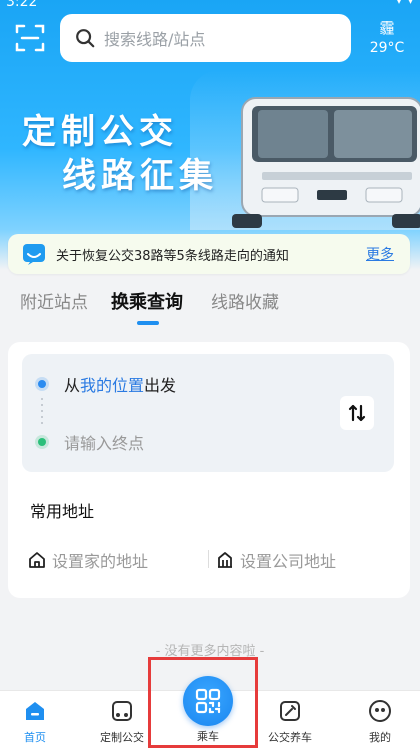 The width and height of the screenshot is (420, 749). I want to click on home-address-button: 设置家的地址, so click(88, 560).